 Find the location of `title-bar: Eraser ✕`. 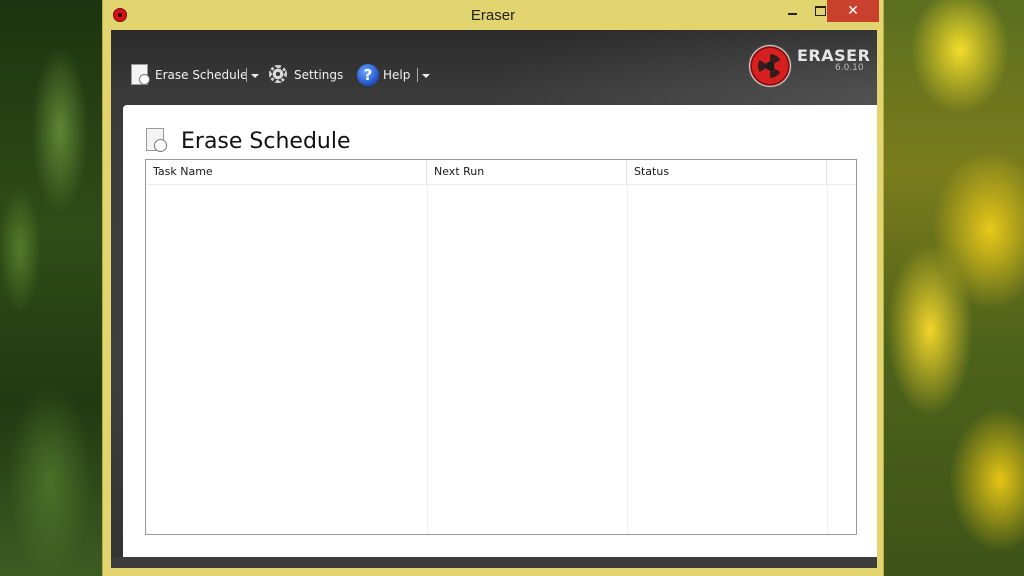

title-bar: Eraser ✕ is located at coordinates (493, 15).